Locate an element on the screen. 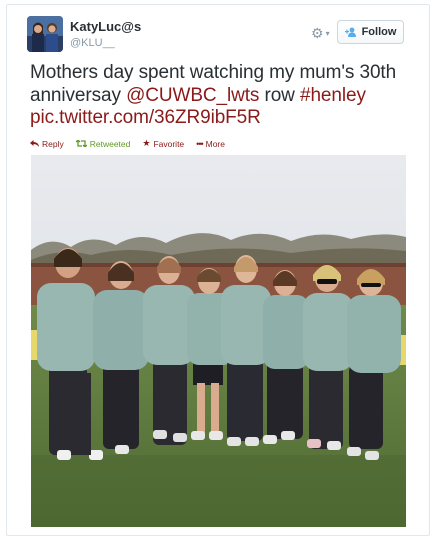 The width and height of the screenshot is (436, 537). favorite-action: ★ Favorite is located at coordinates (163, 143).